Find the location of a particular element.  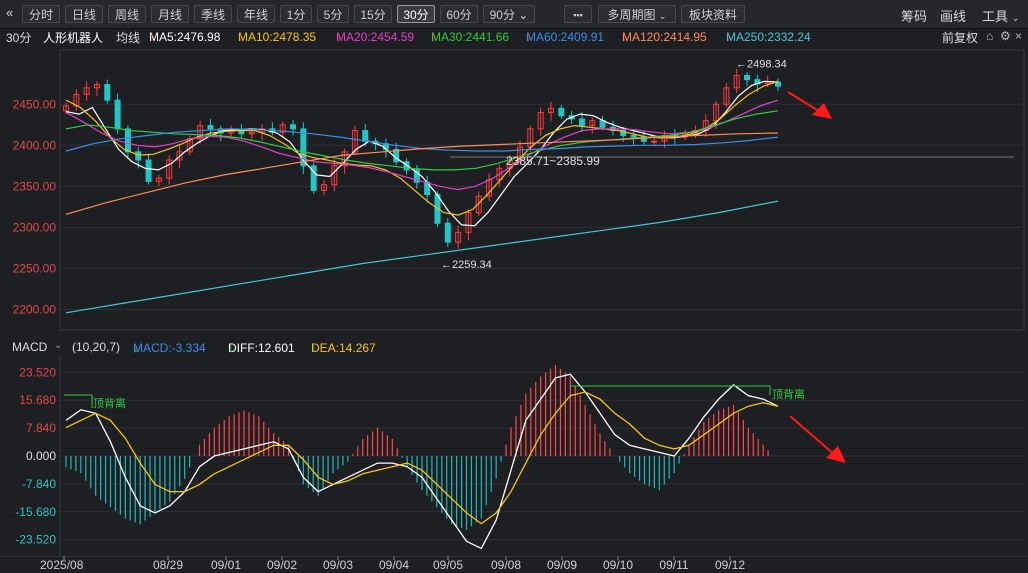

multi-period-label: 多周期图 is located at coordinates (631, 15).